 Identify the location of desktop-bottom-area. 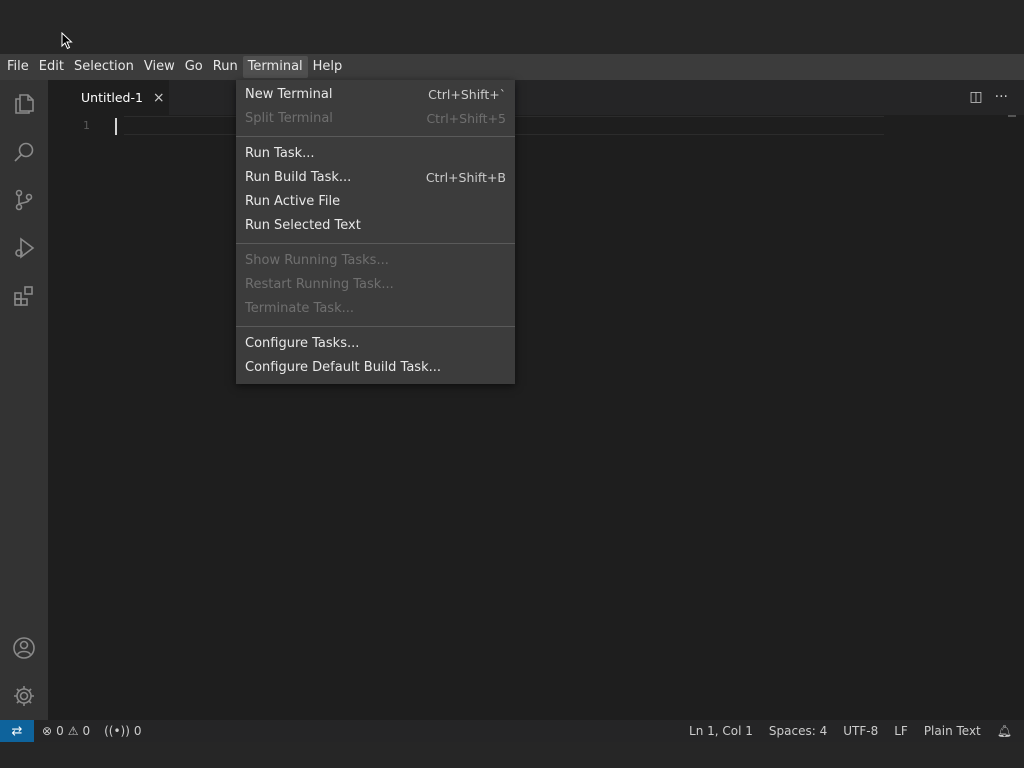
(512, 755).